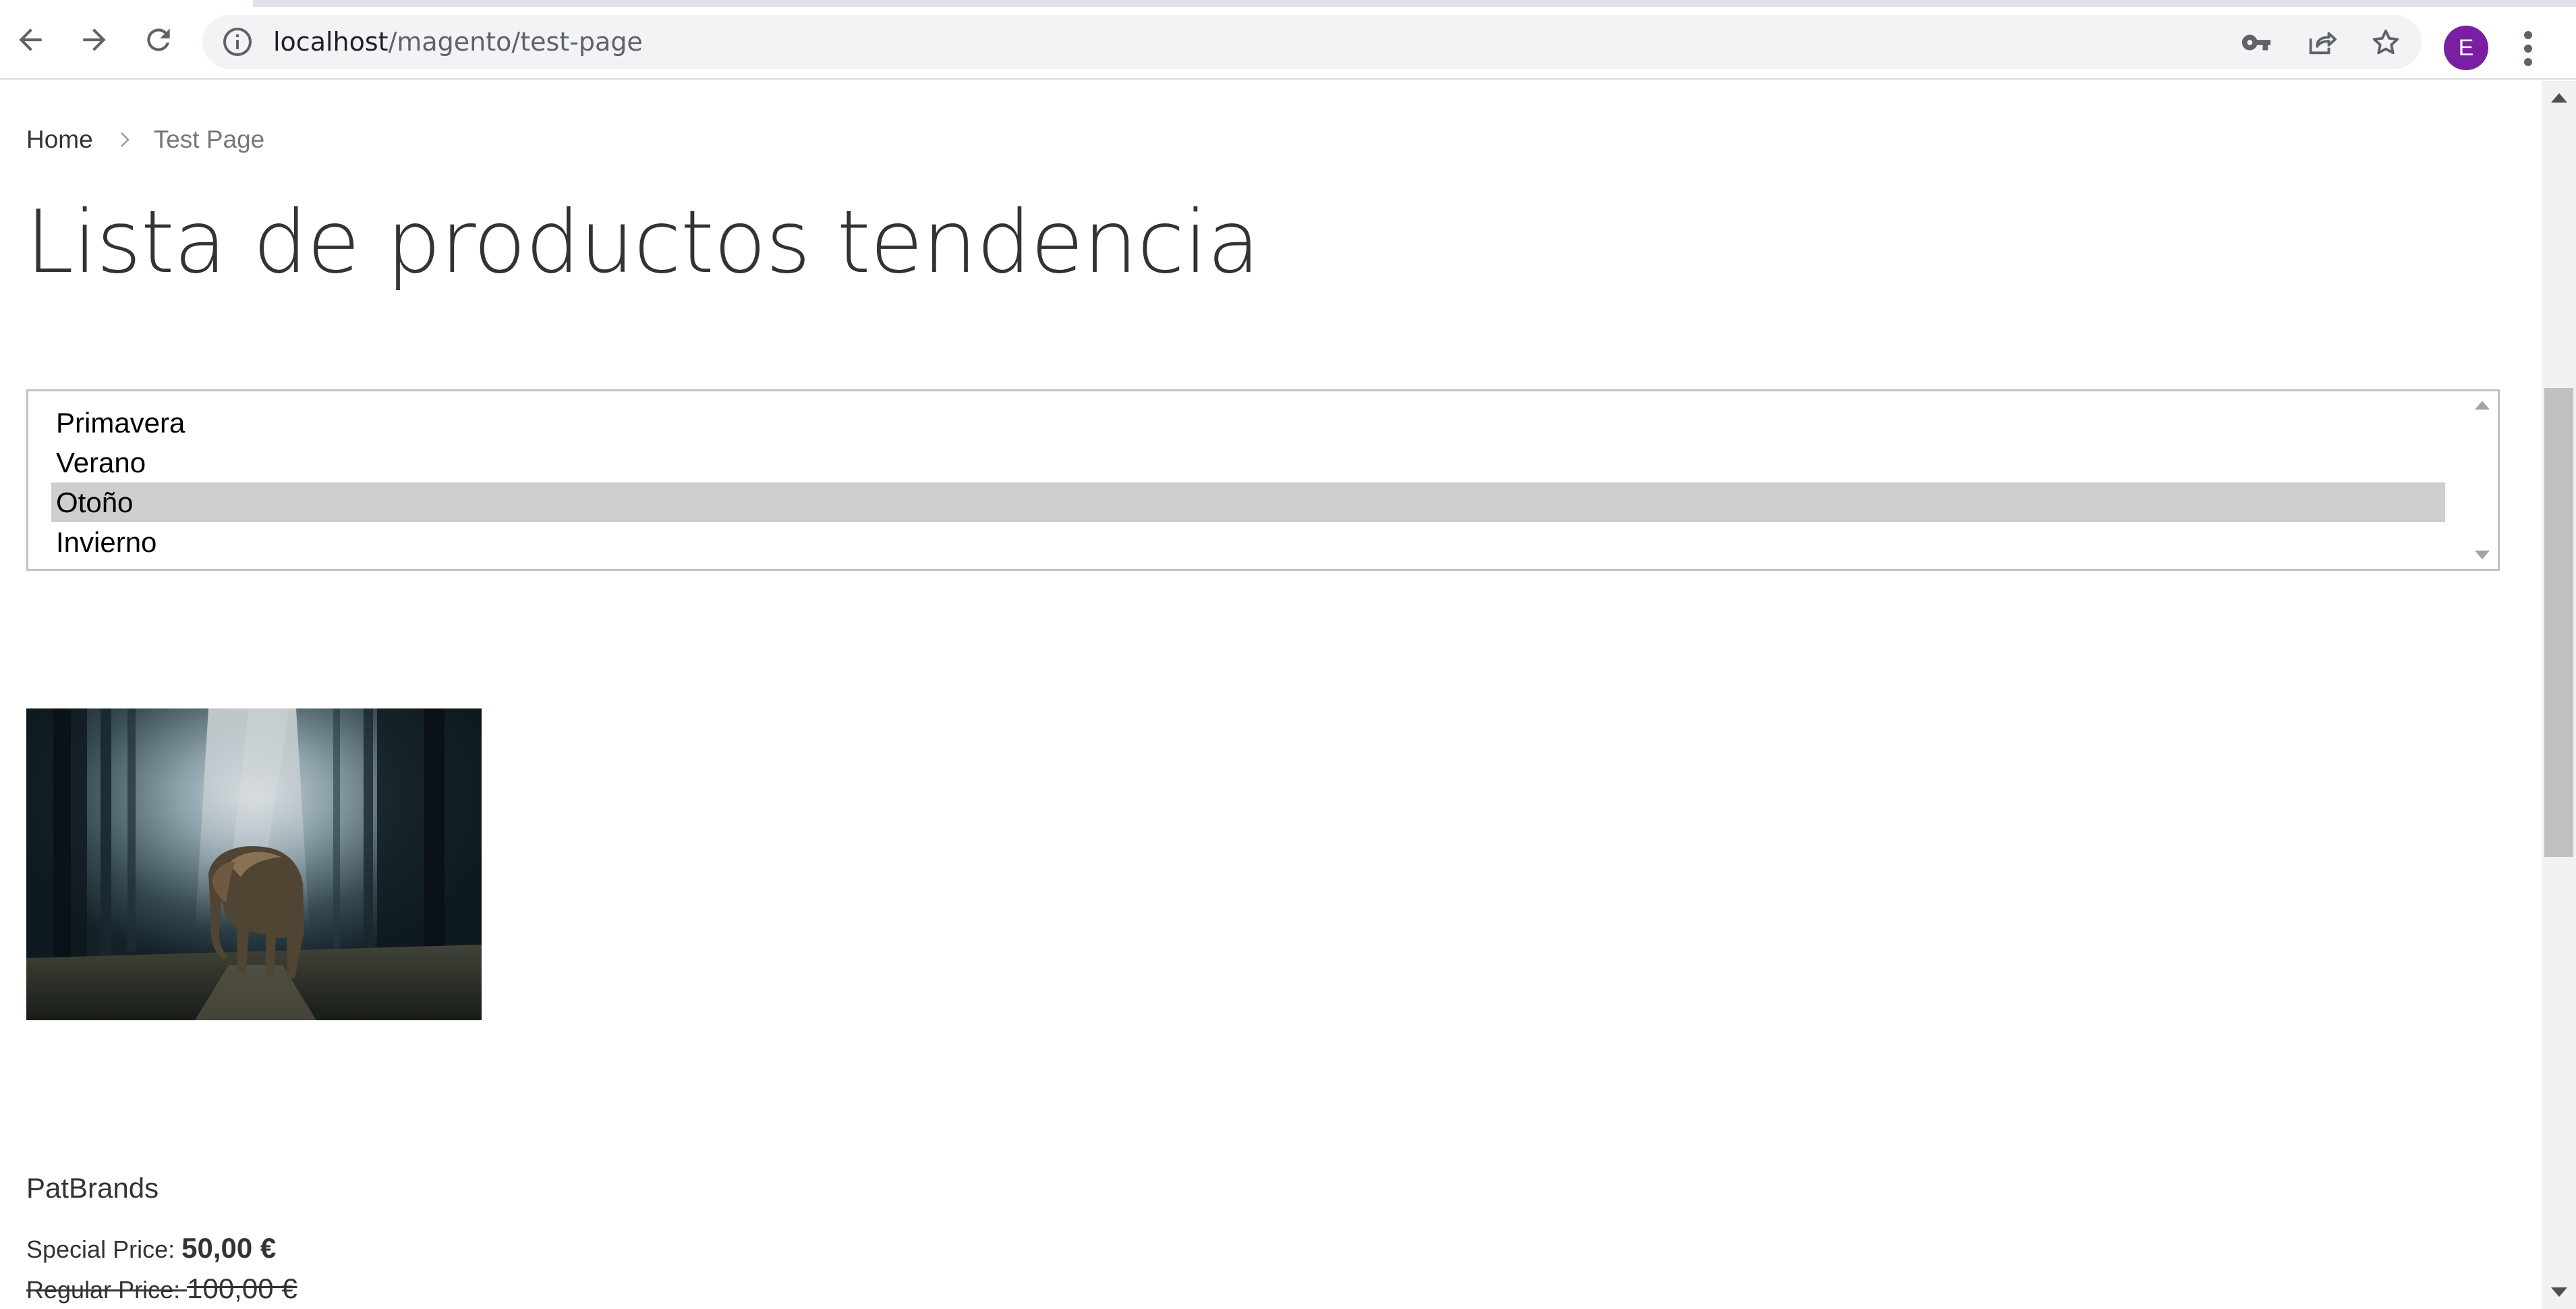 The width and height of the screenshot is (2576, 1309). What do you see at coordinates (1263, 480) in the screenshot?
I see `season-listbox: Primavera Verano Otoño Invierno` at bounding box center [1263, 480].